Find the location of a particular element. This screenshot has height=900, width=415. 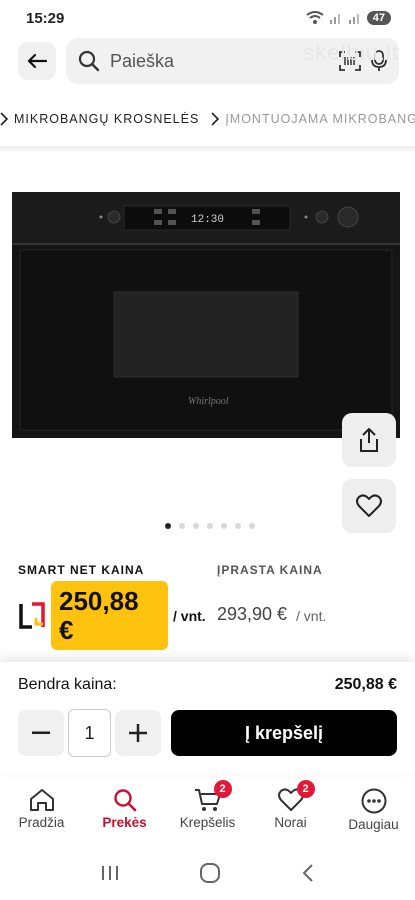

brand-logo: Whirlpool is located at coordinates (208, 401).